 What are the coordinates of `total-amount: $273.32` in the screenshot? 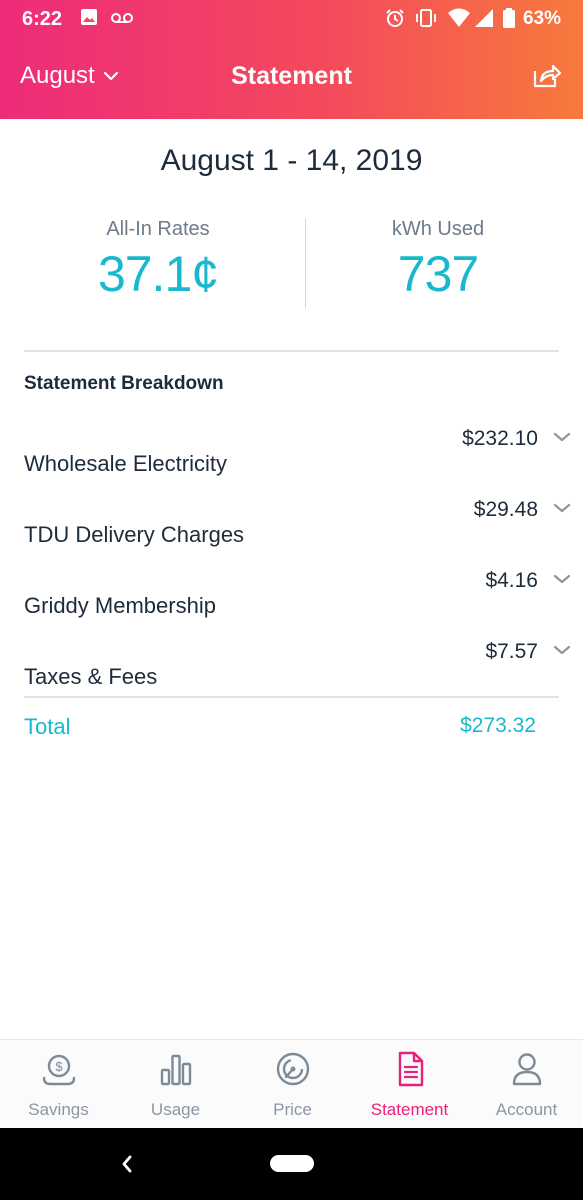 It's located at (498, 725).